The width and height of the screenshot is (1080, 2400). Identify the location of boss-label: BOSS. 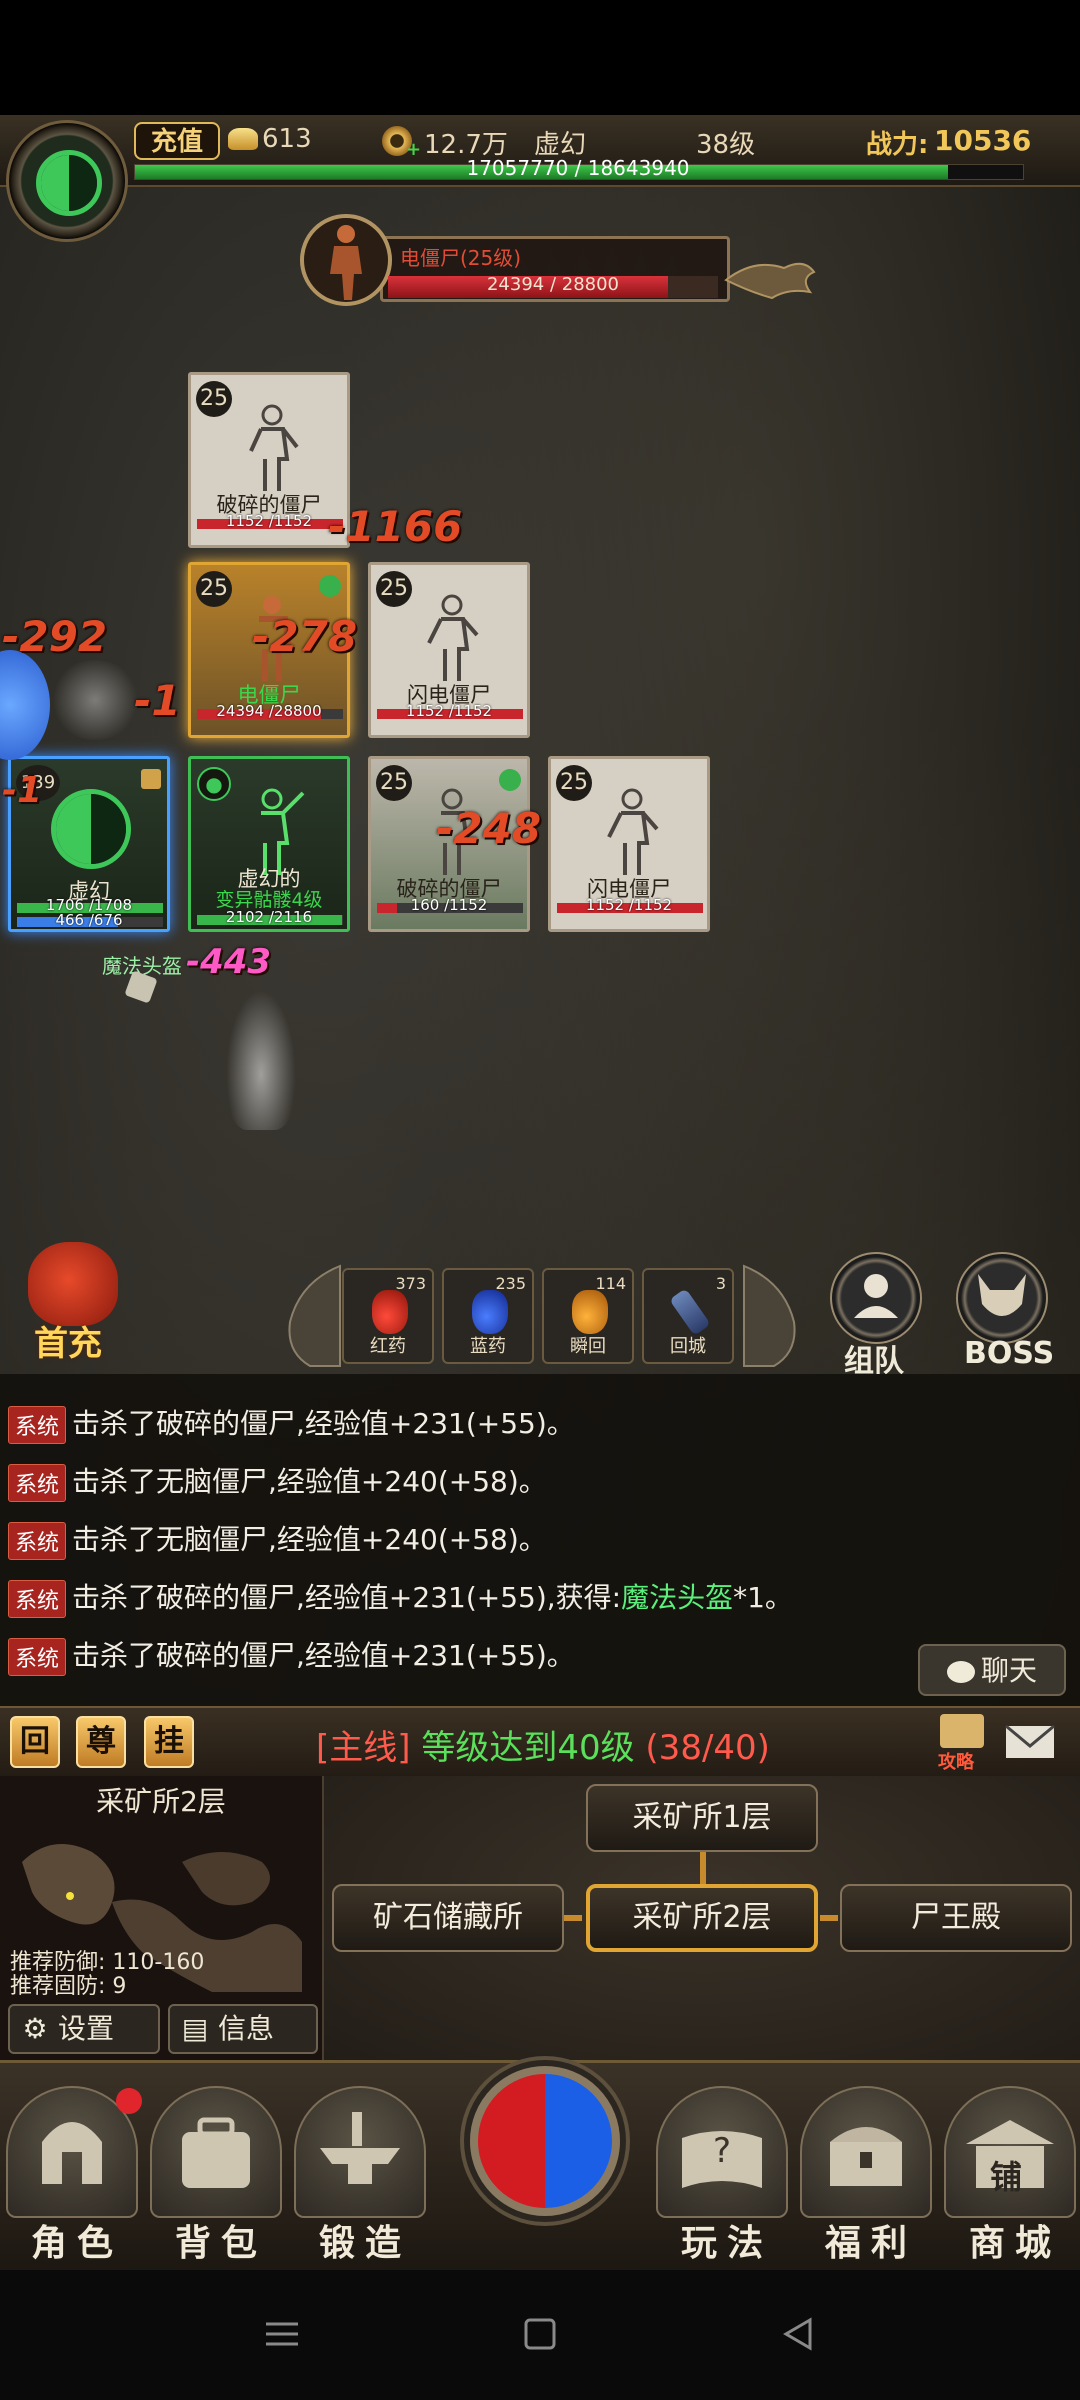
(1009, 1353).